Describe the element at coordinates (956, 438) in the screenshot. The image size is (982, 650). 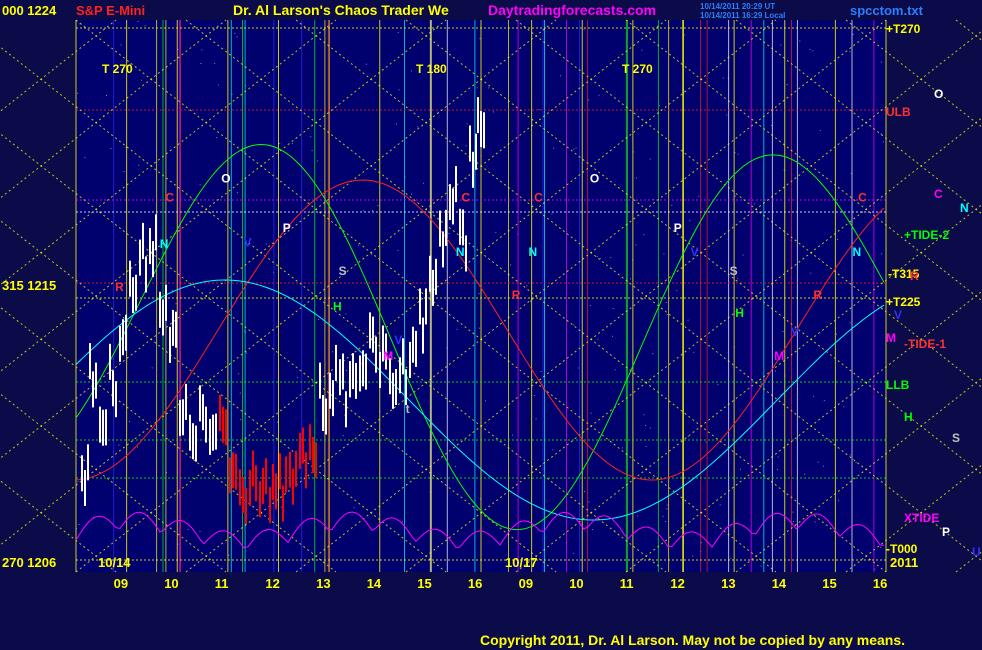
I see `right-level-label: S` at that location.